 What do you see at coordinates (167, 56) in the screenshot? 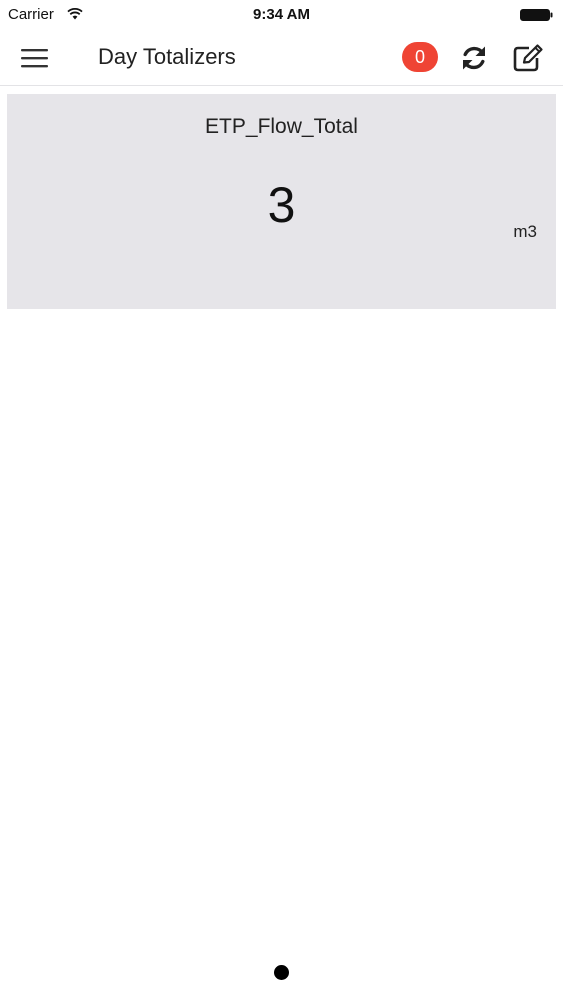
I see `page-title: Day Totalizers` at bounding box center [167, 56].